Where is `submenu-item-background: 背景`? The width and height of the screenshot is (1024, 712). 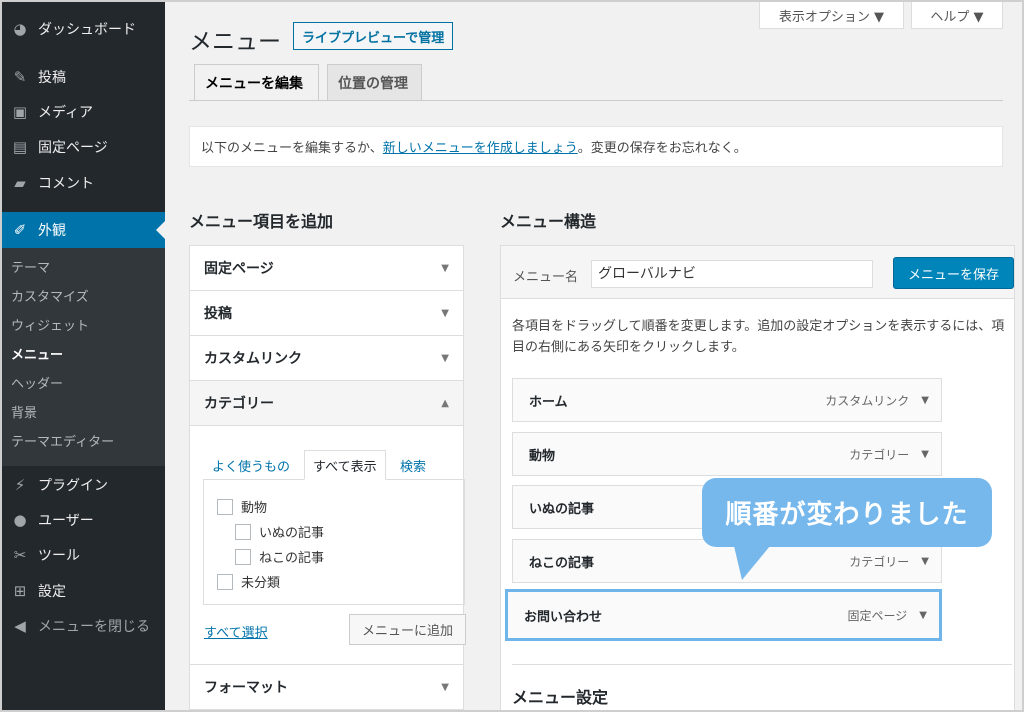 submenu-item-background: 背景 is located at coordinates (83, 413).